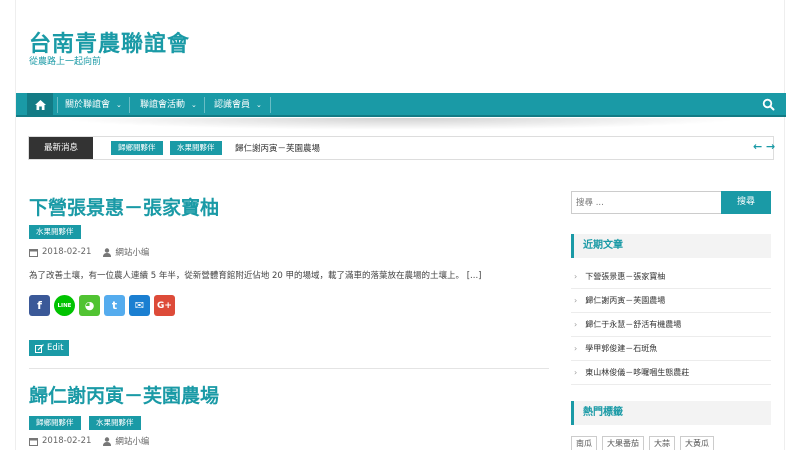  I want to click on facebook-icon: f, so click(39, 305).